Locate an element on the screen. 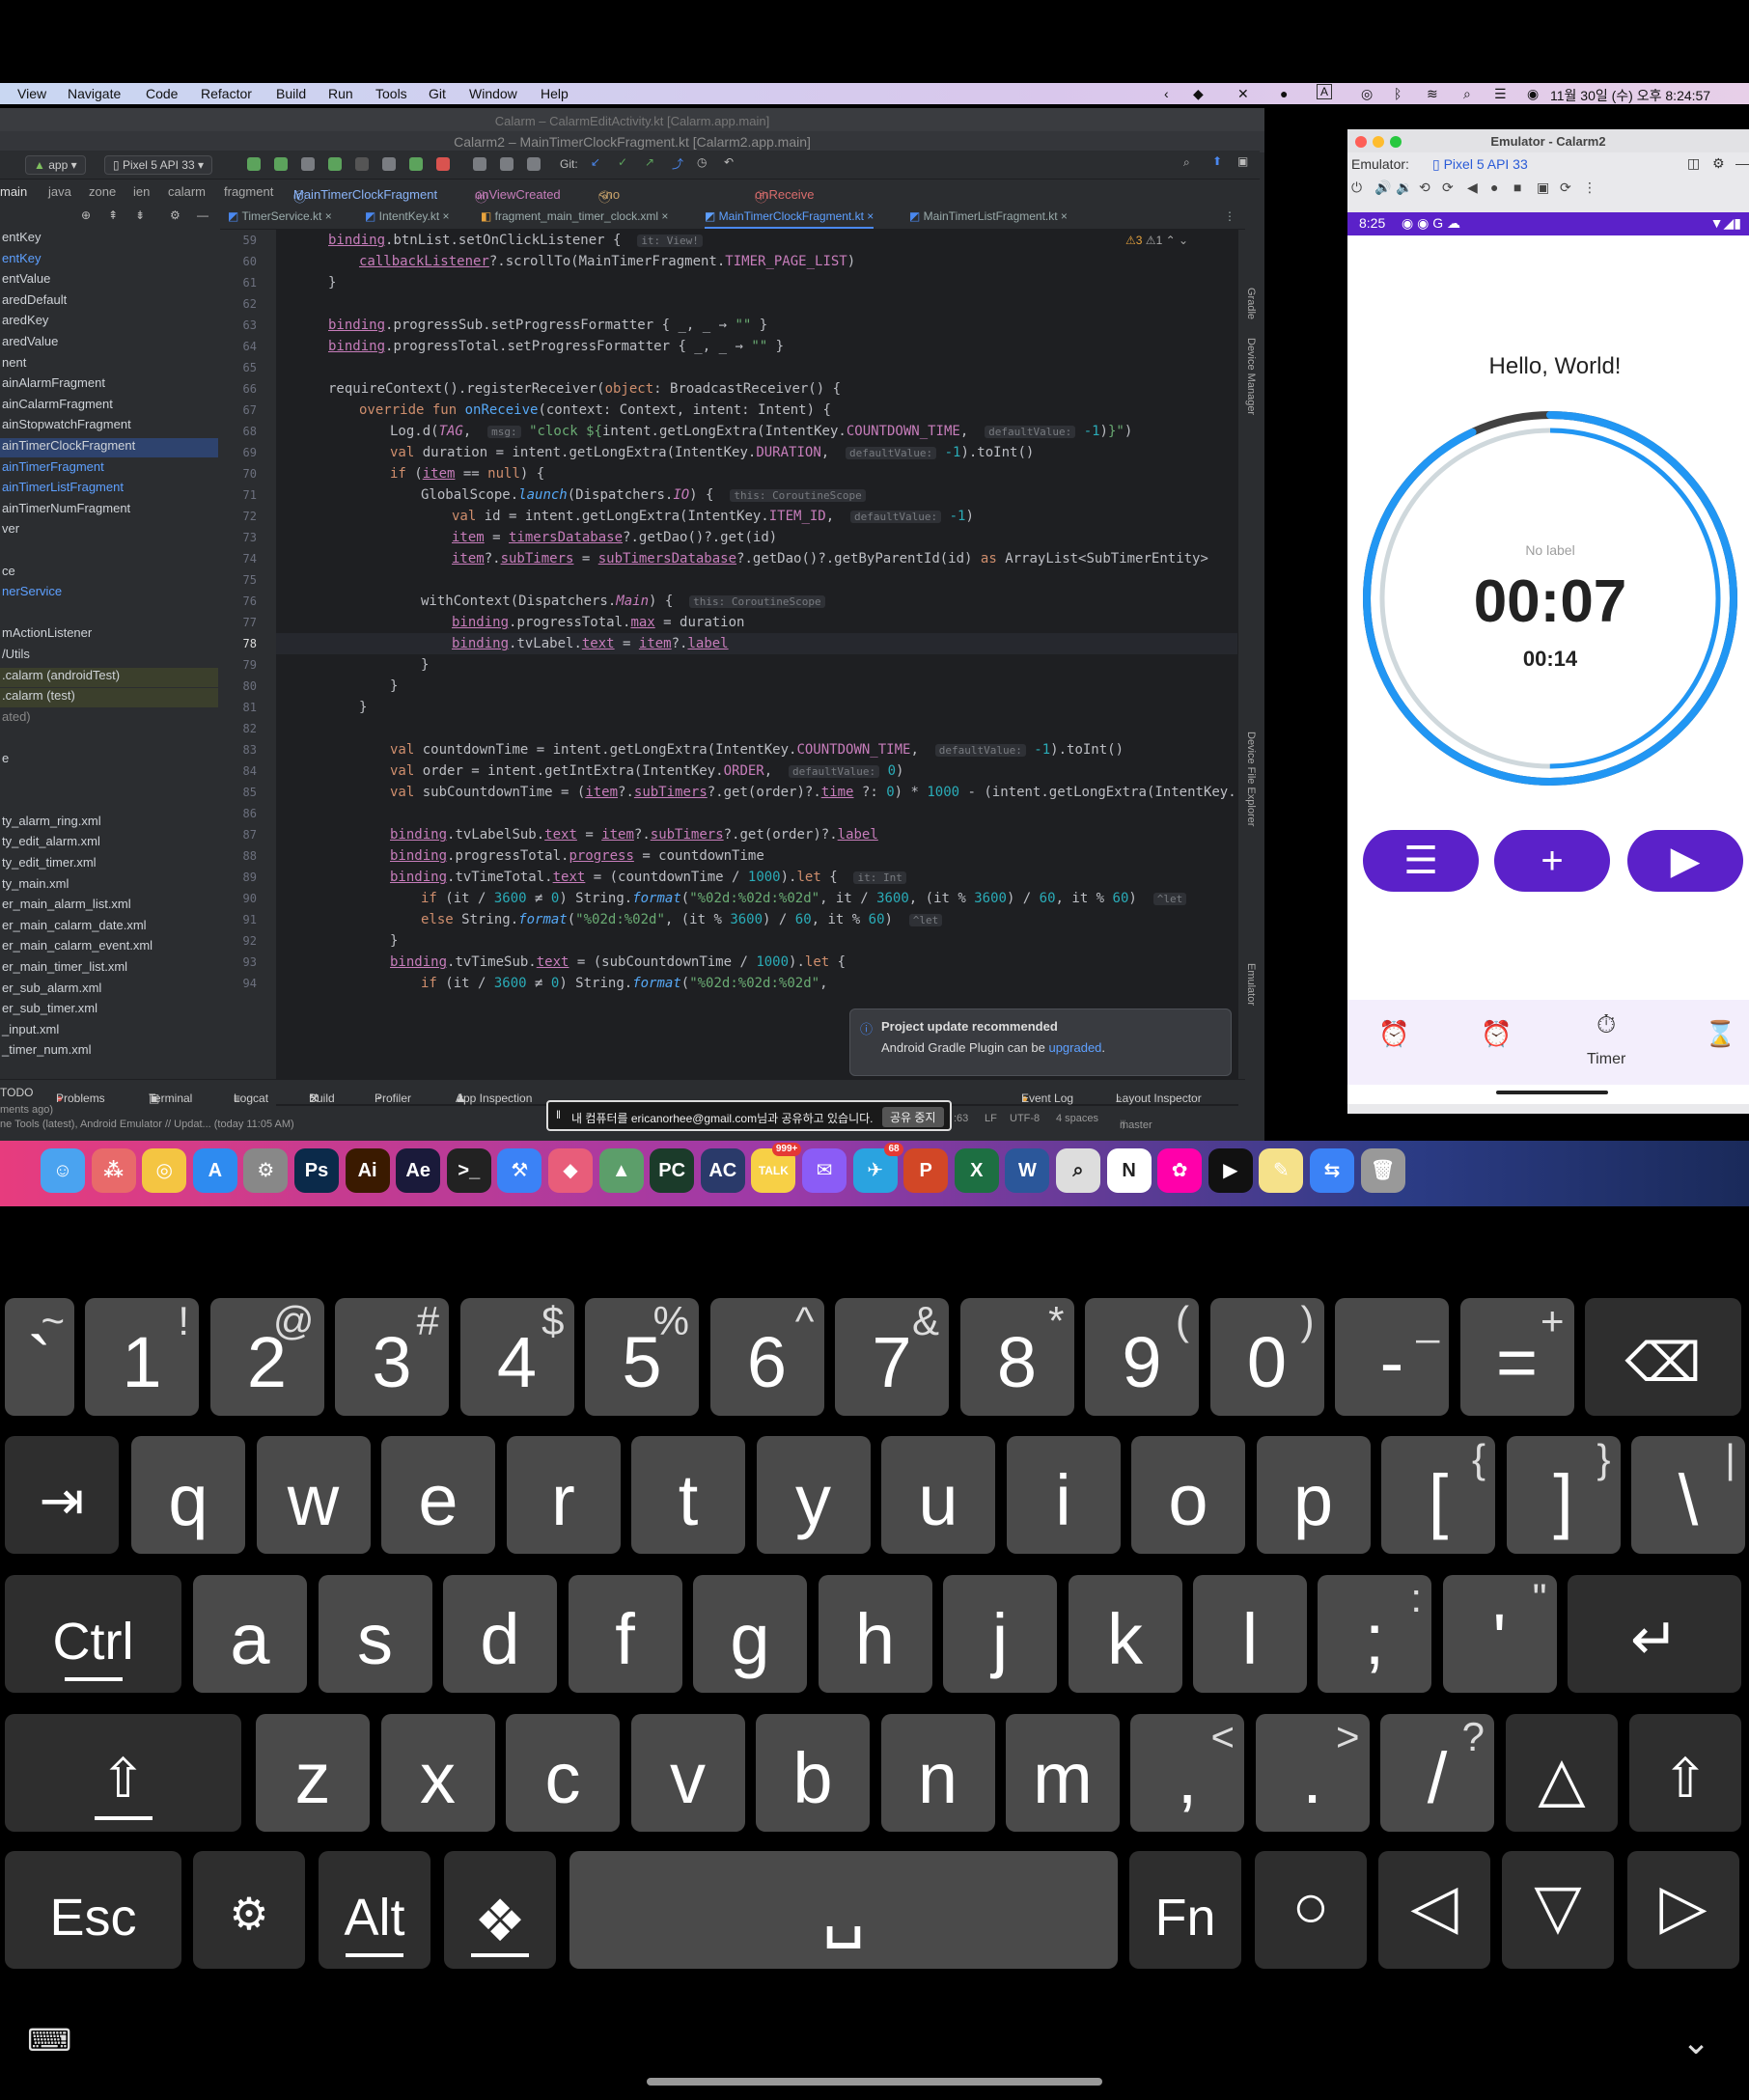  dock-app-app-store: A is located at coordinates (215, 1170).